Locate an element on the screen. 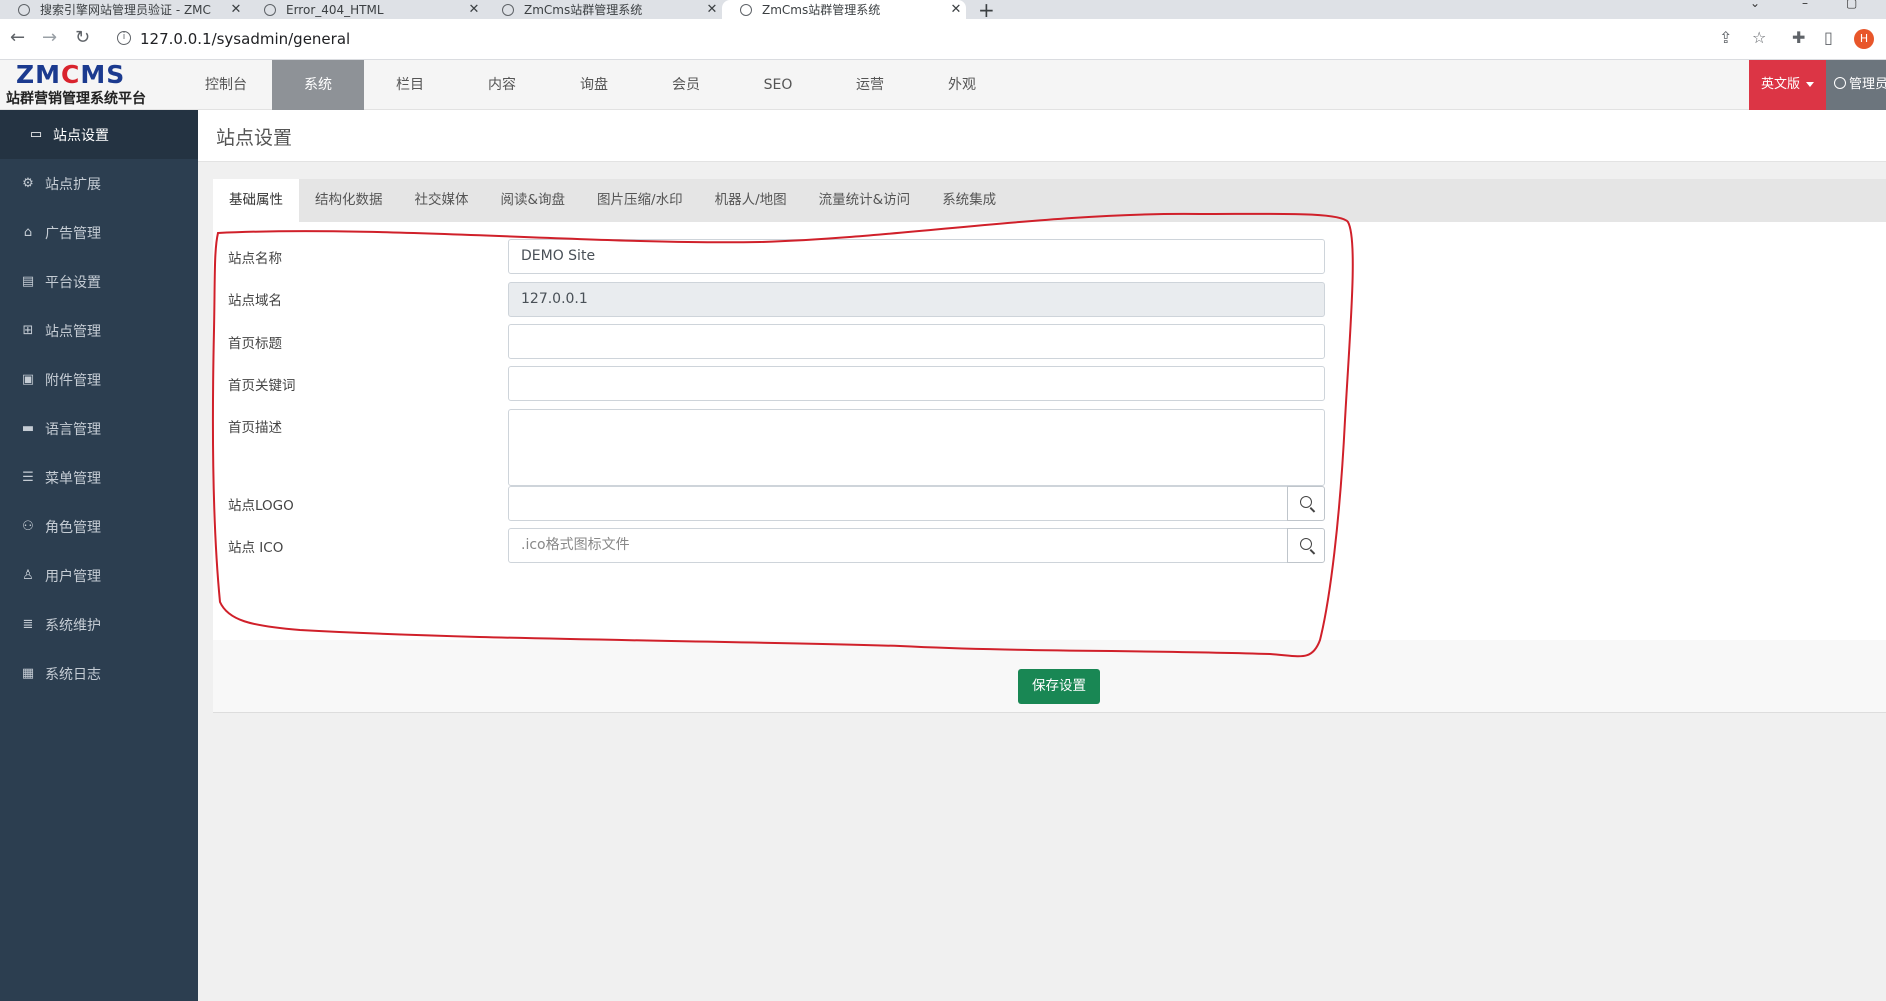 The height and width of the screenshot is (1001, 1886). laptop-icon: ▭ is located at coordinates (36, 134).